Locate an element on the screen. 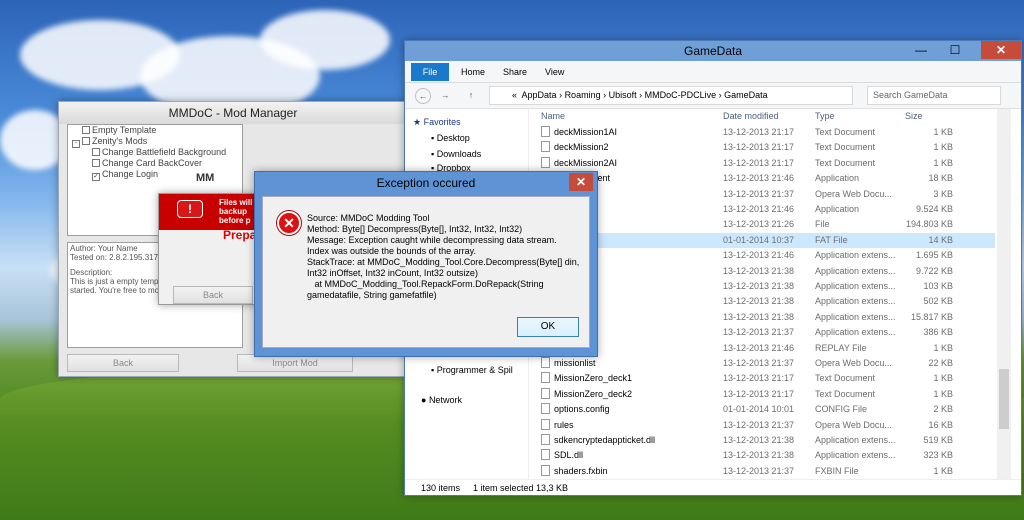 This screenshot has height=520, width=1024. dialog-title: Exception occured is located at coordinates (426, 183).